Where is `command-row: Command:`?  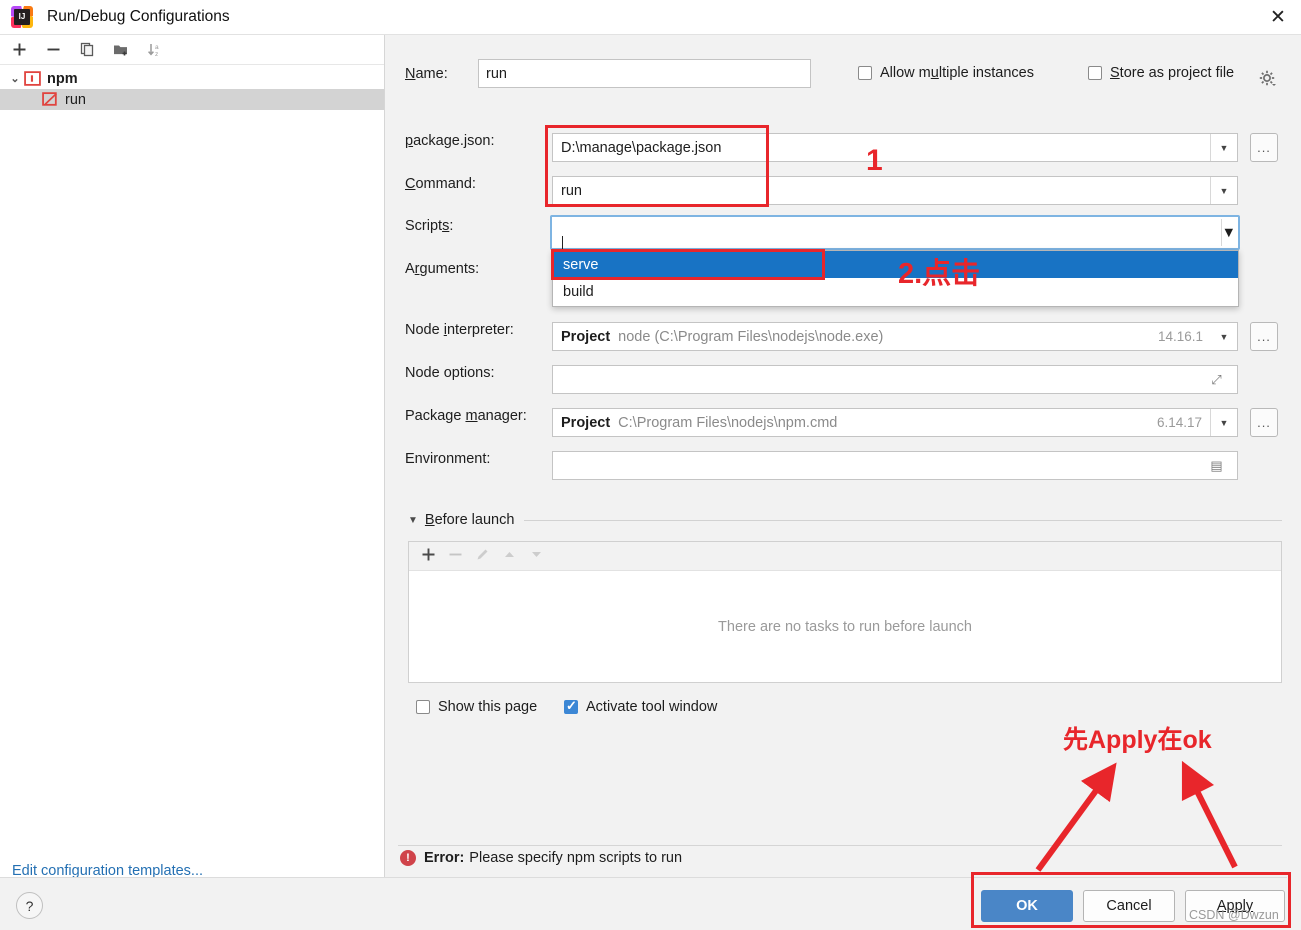 command-row: Command: is located at coordinates (475, 184).